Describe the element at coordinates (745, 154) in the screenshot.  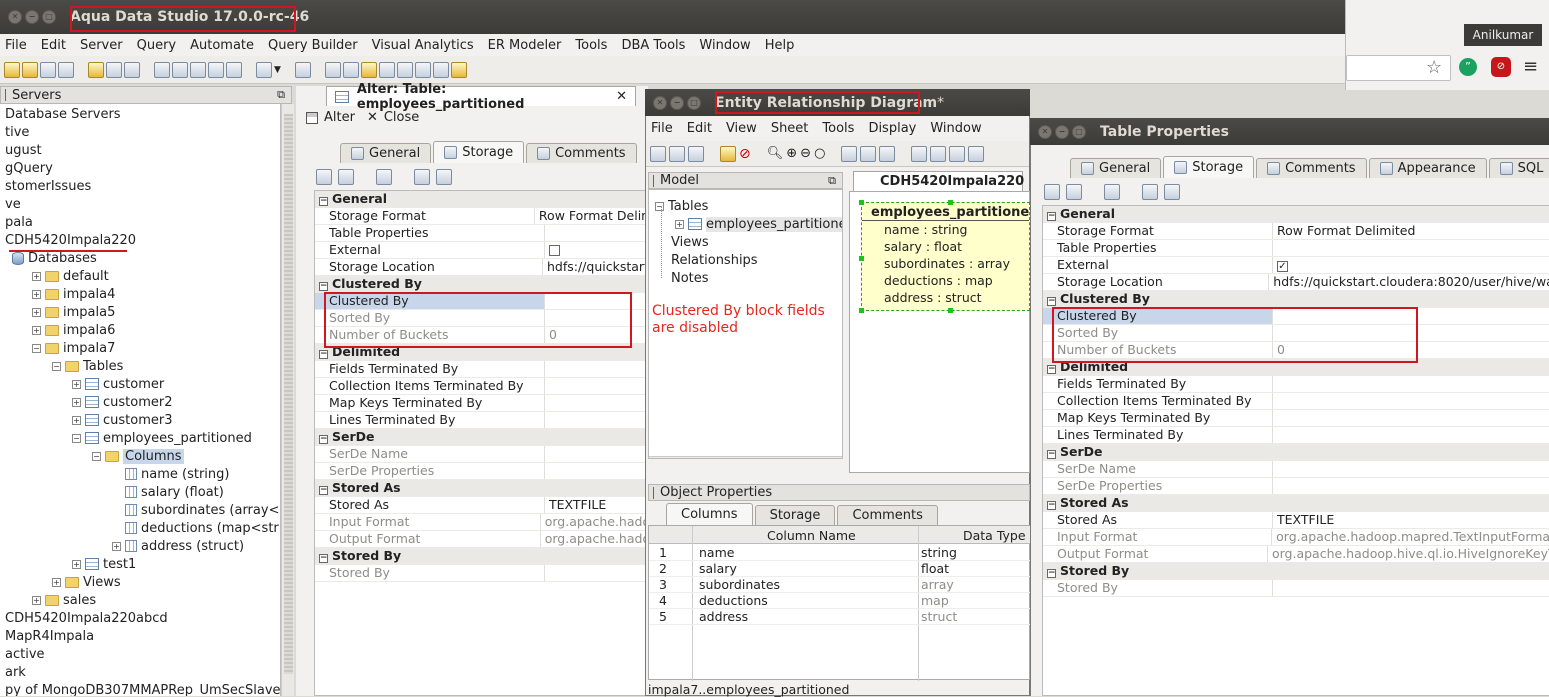
I see `erd-stop-icon: ⊘` at that location.